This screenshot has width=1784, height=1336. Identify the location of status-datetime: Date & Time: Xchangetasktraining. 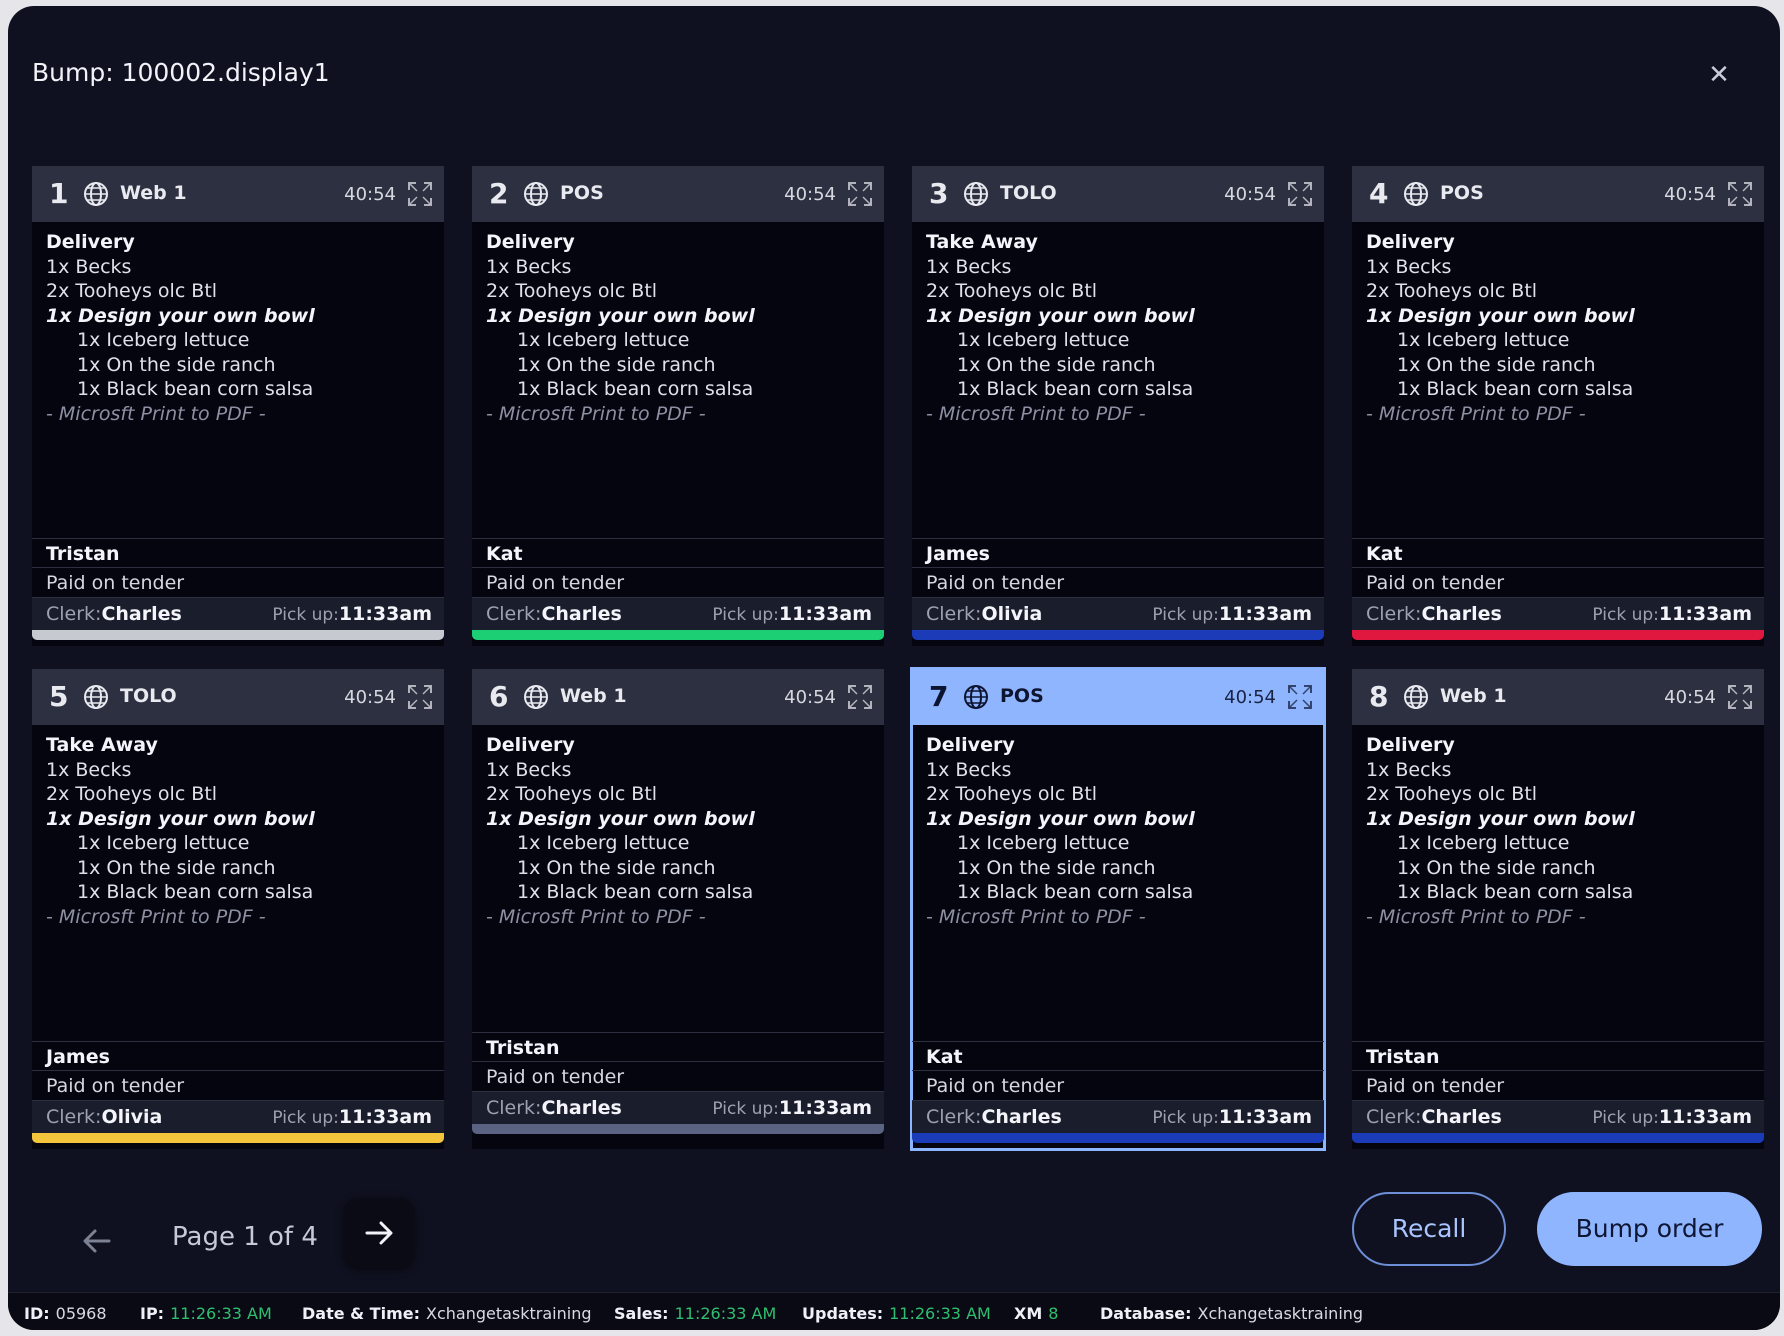
(447, 1313).